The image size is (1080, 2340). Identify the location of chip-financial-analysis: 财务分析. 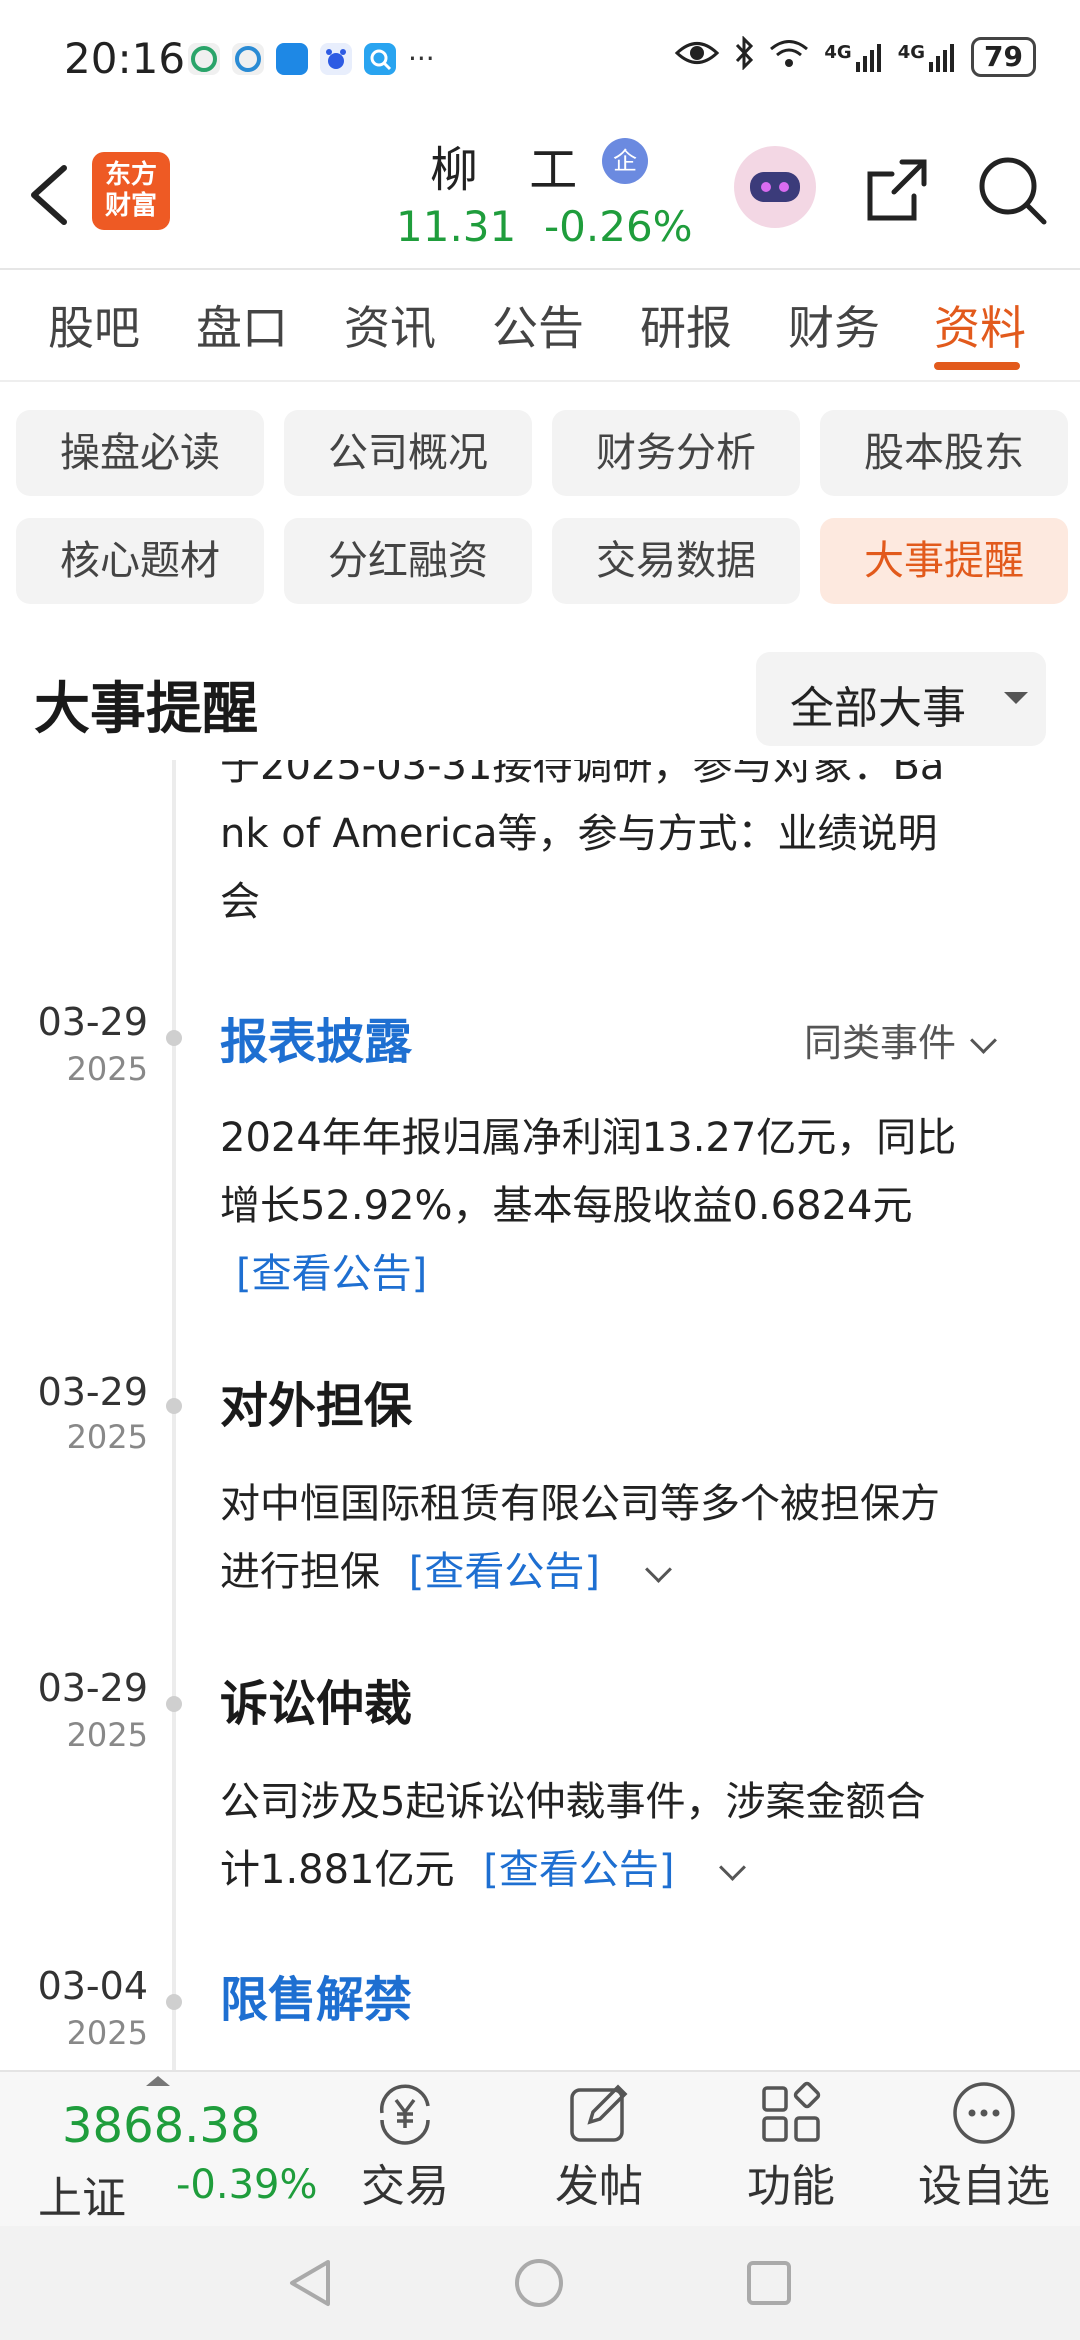
(676, 453).